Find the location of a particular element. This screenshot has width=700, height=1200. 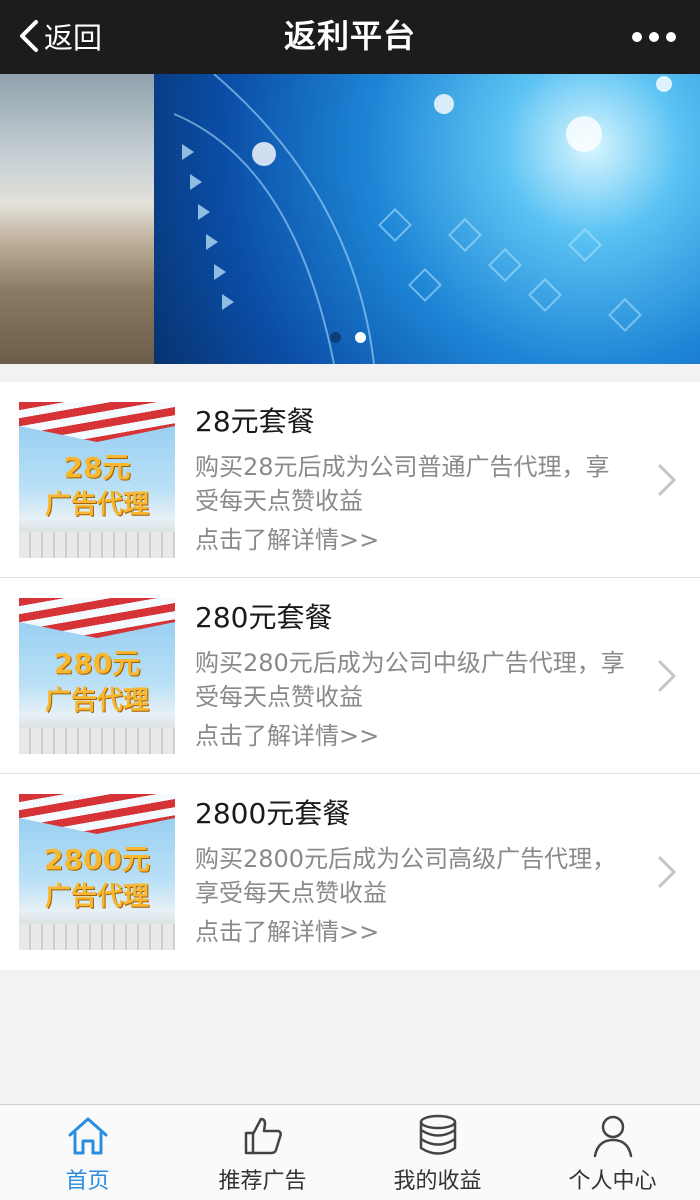

user-icon is located at coordinates (612, 1136).